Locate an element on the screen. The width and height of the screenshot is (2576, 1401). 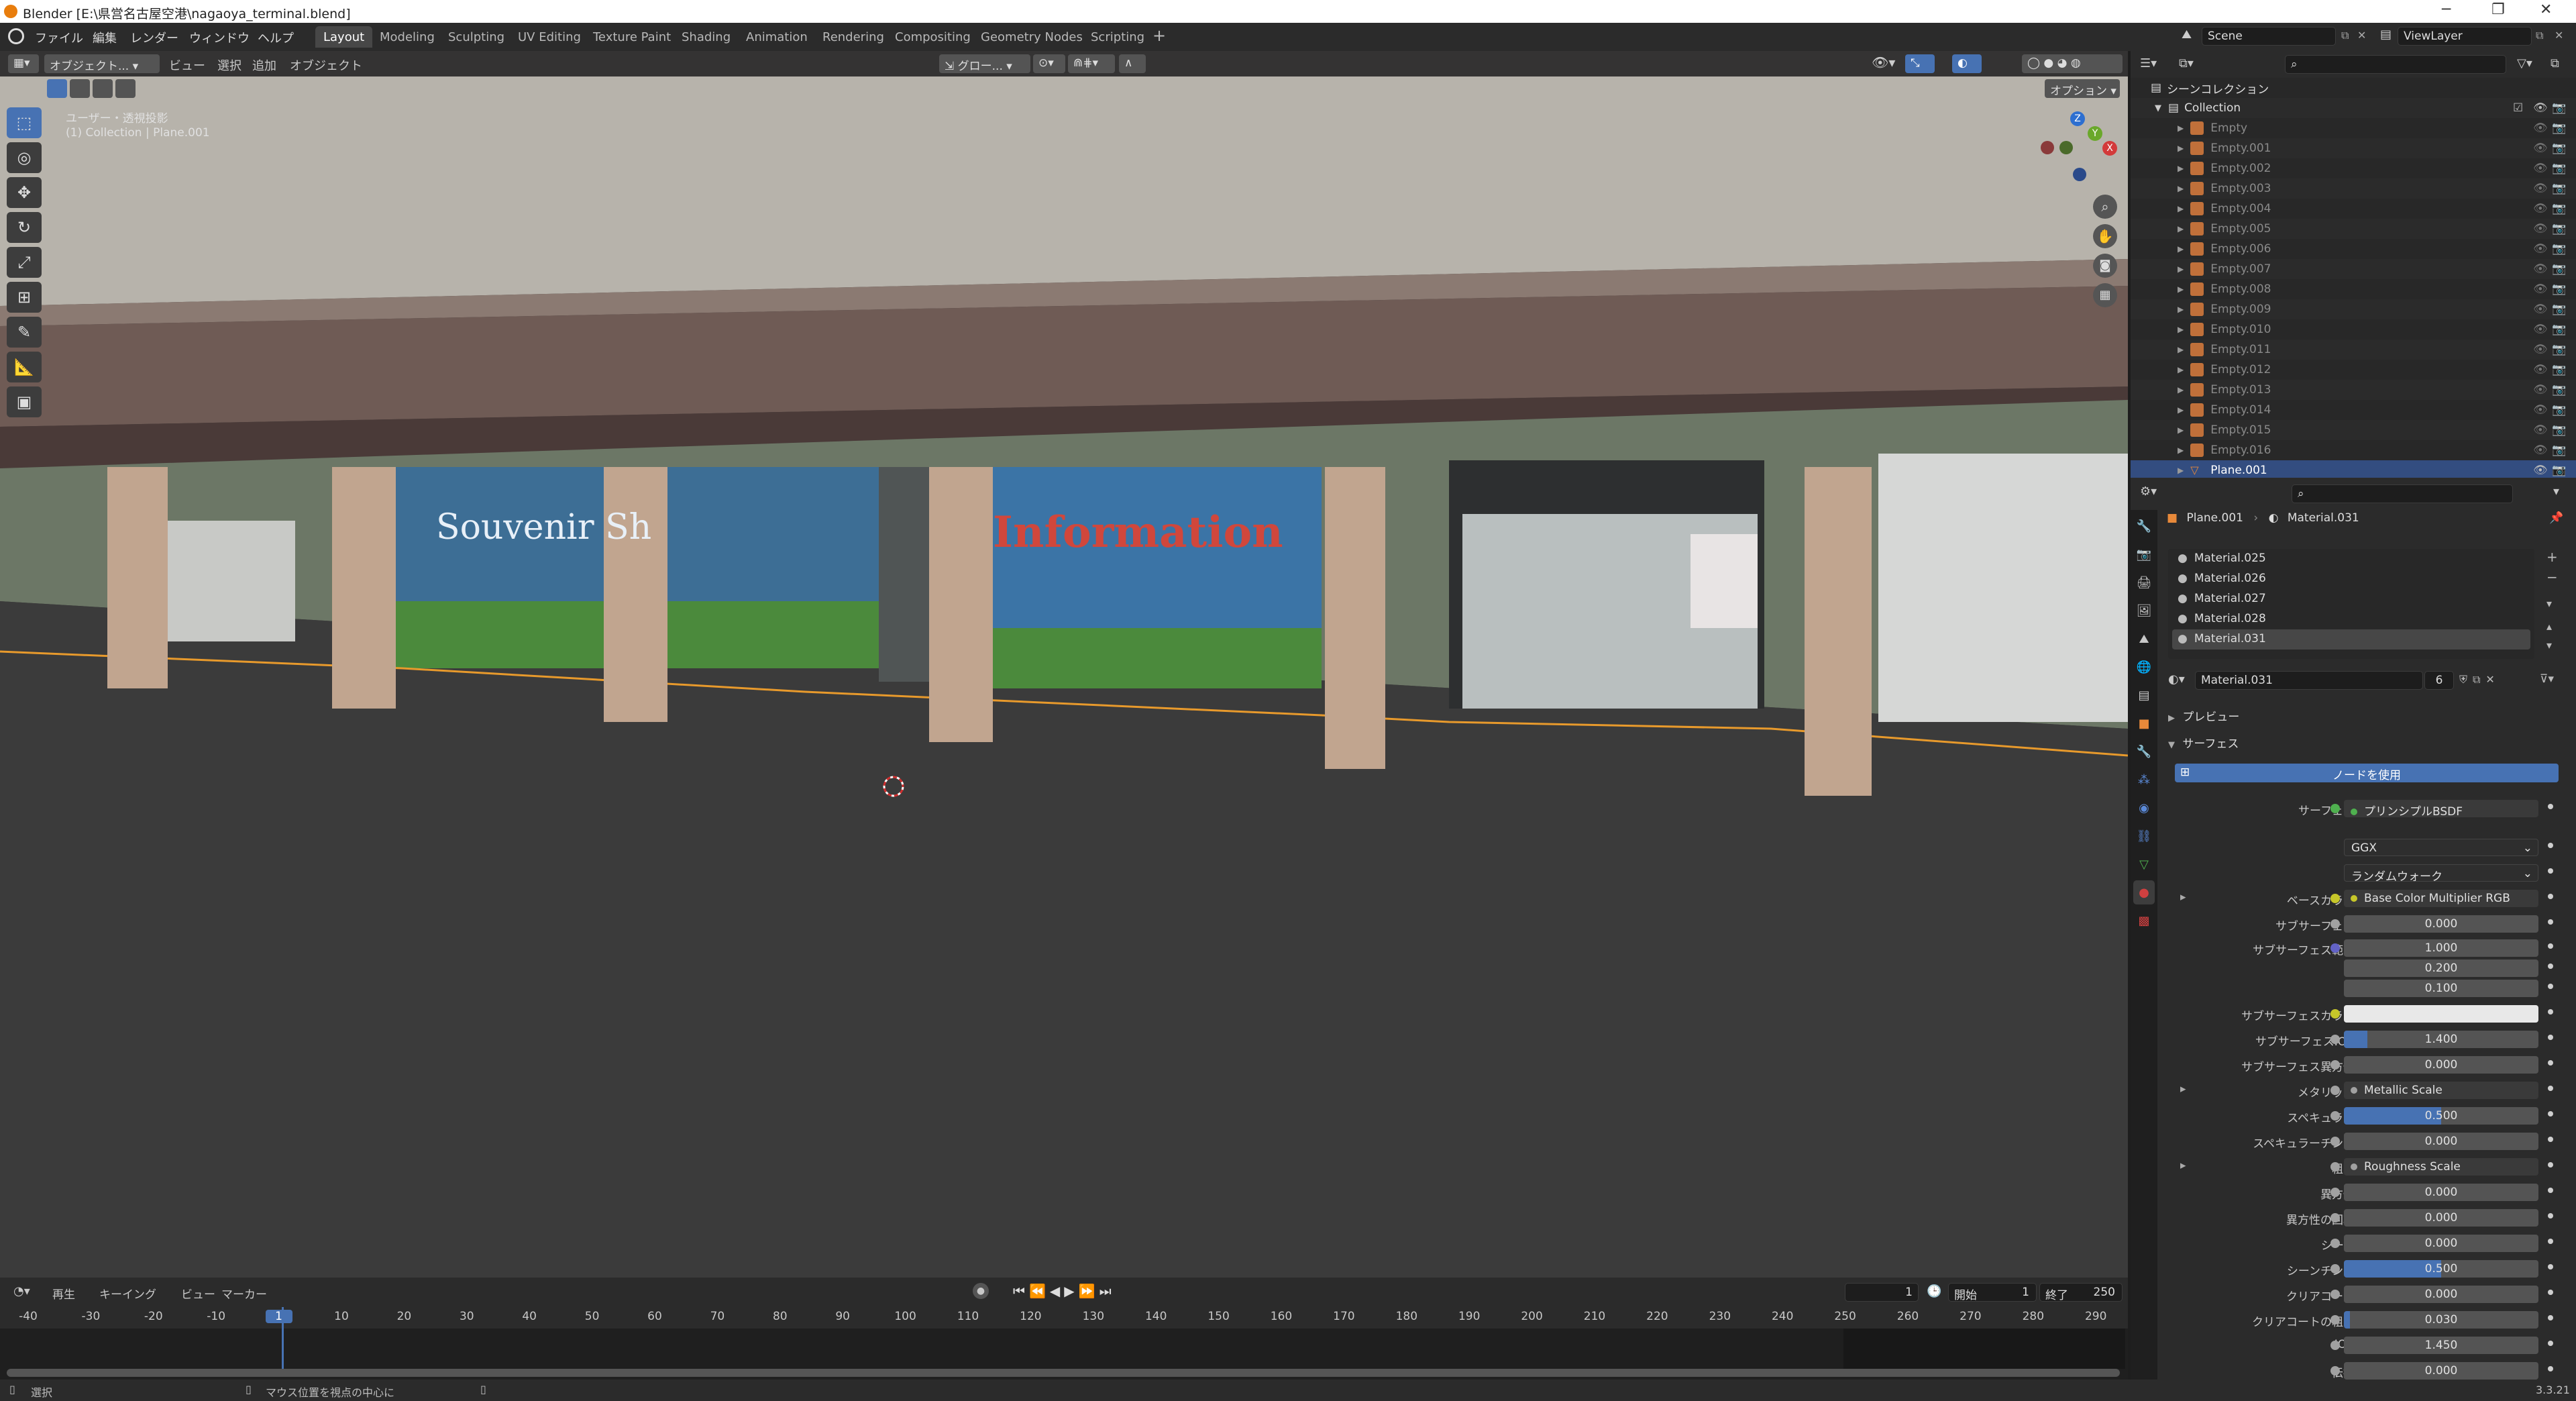
tab-shading: Shading is located at coordinates (706, 37).